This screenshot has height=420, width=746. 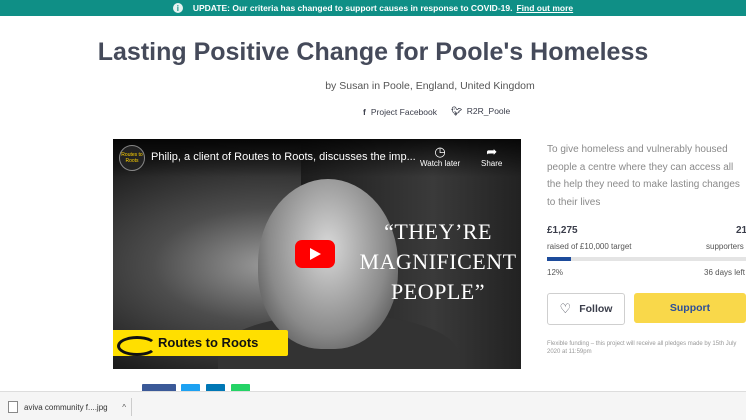 What do you see at coordinates (440, 163) in the screenshot?
I see `watch-later-label: Watch later` at bounding box center [440, 163].